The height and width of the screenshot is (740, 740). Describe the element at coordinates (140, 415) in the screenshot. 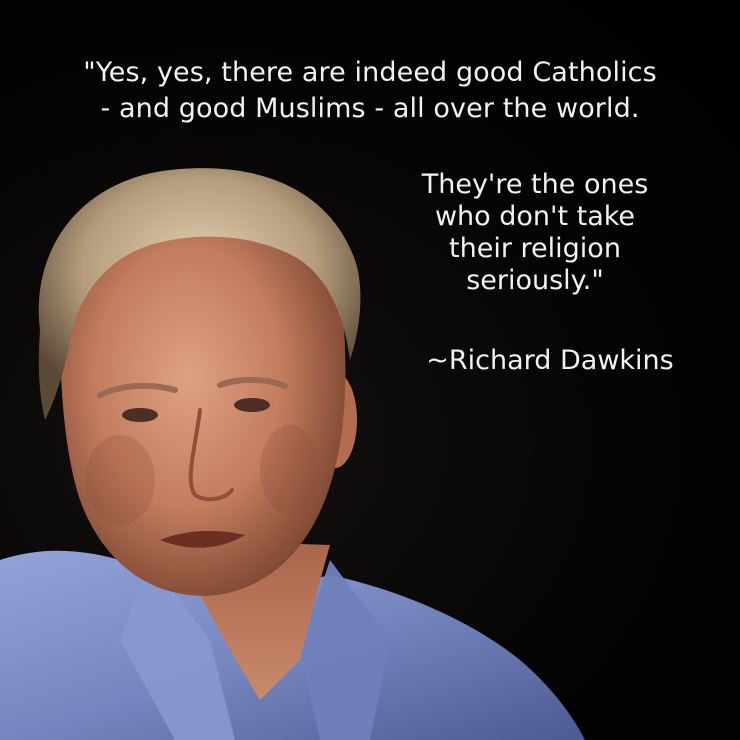

I see `left-eye` at that location.